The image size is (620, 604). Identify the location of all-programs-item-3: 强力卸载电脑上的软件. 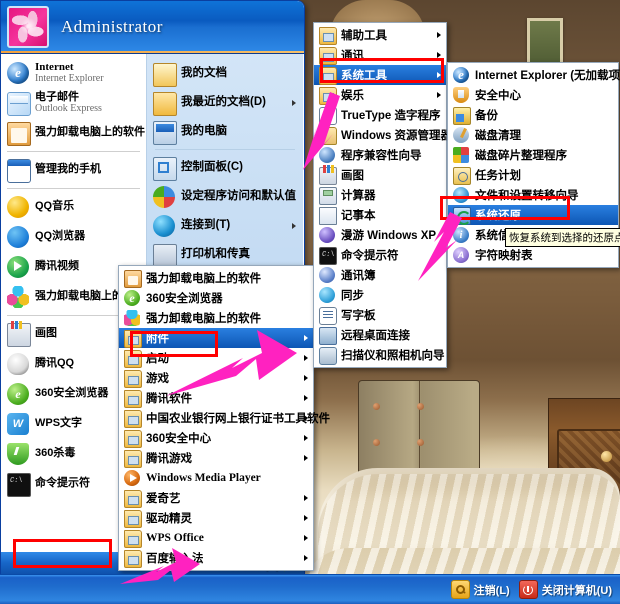
(216, 318).